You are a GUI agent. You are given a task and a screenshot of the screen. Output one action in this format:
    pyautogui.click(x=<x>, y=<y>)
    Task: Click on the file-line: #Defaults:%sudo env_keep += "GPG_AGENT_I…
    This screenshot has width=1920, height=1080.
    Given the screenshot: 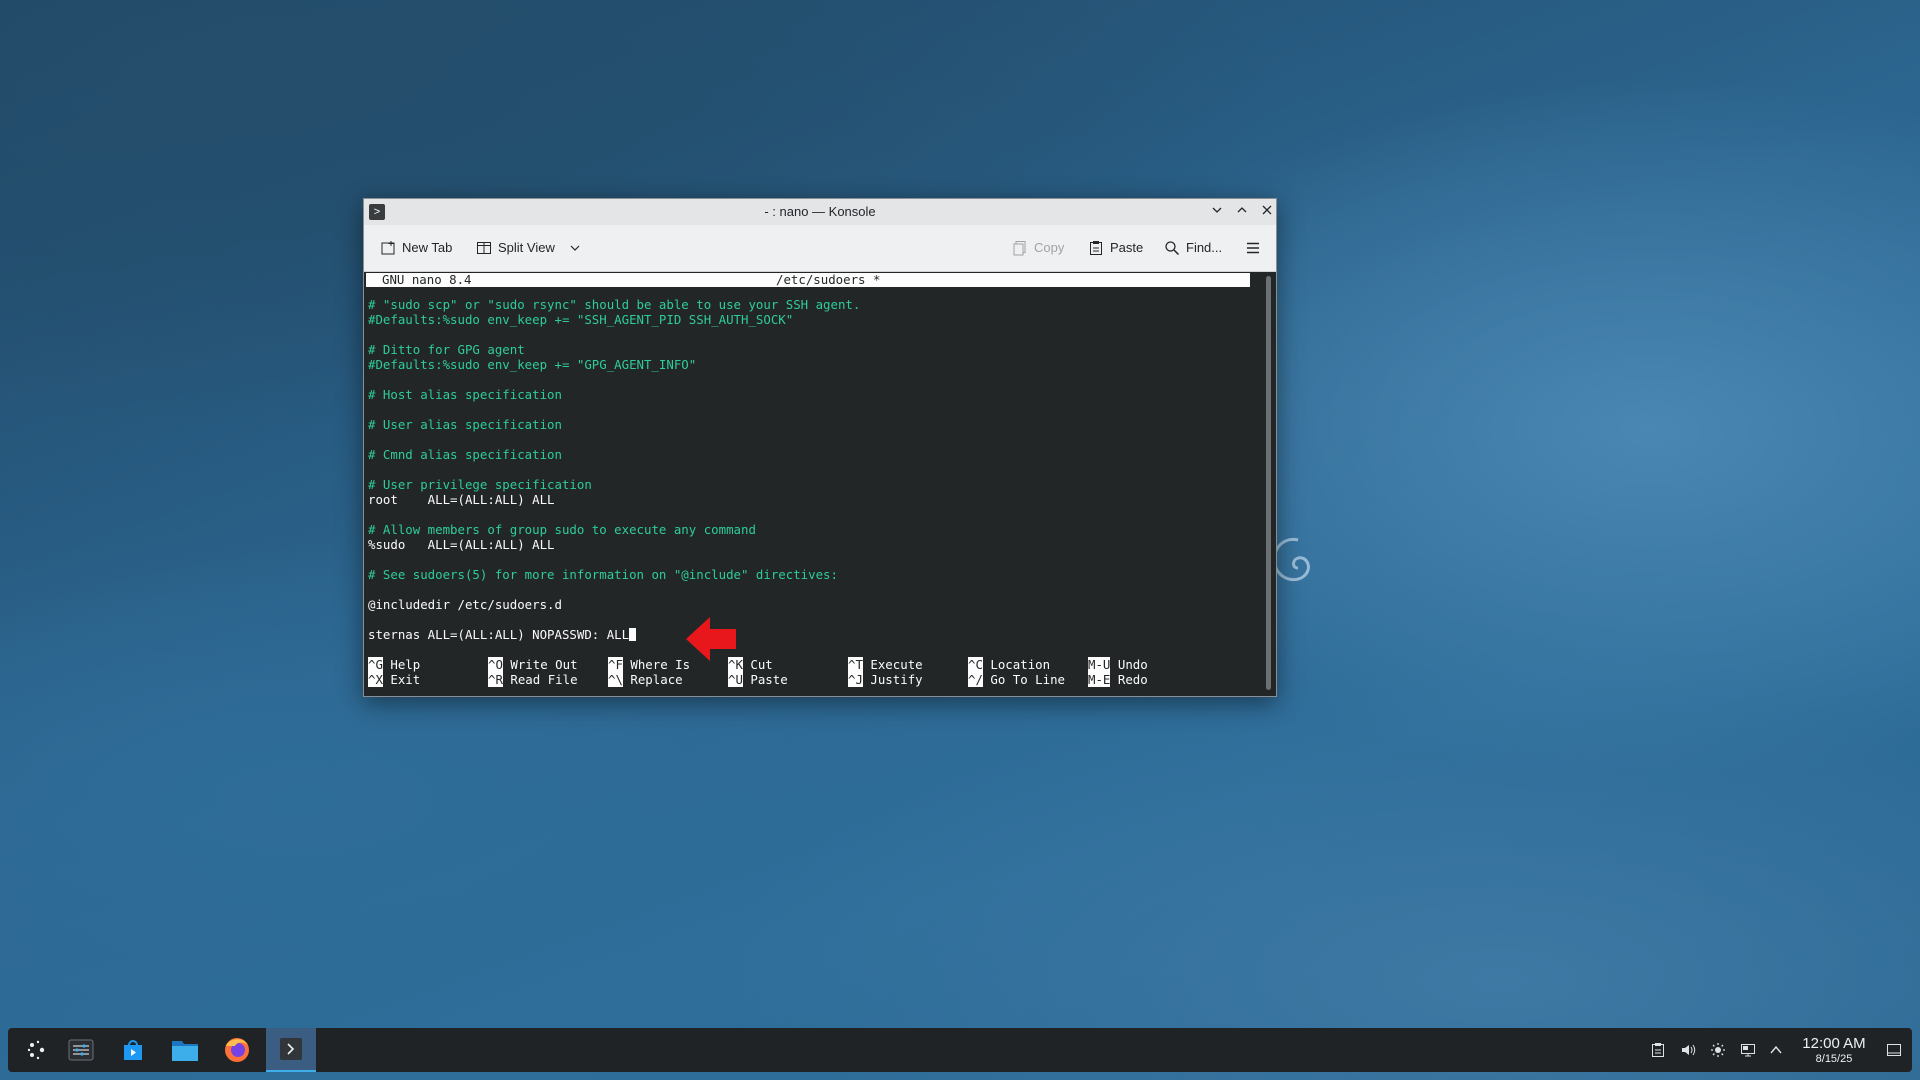 What is the action you would take?
    pyautogui.click(x=532, y=364)
    